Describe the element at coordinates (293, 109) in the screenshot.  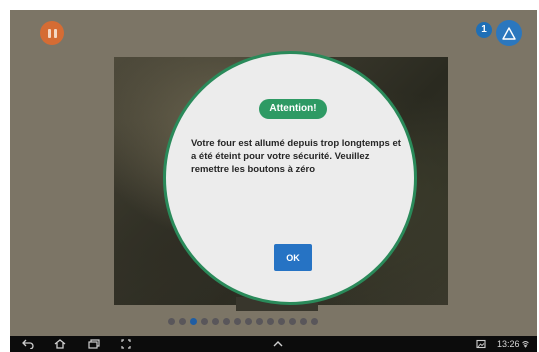
I see `dialog-title: Attention!` at that location.